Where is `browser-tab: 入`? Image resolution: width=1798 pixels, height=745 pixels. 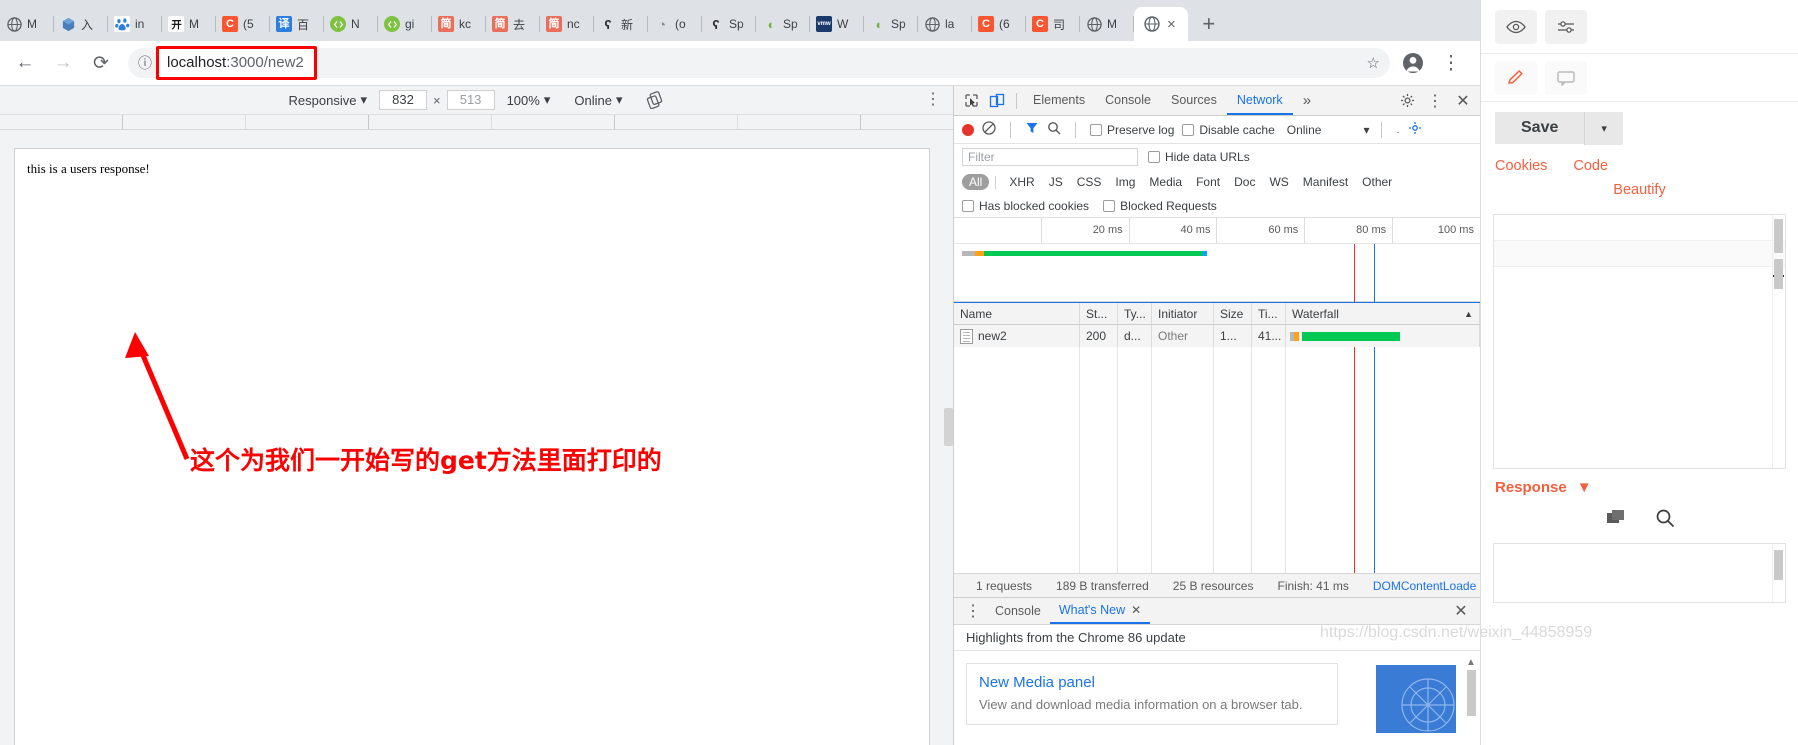 browser-tab: 入 is located at coordinates (81, 24).